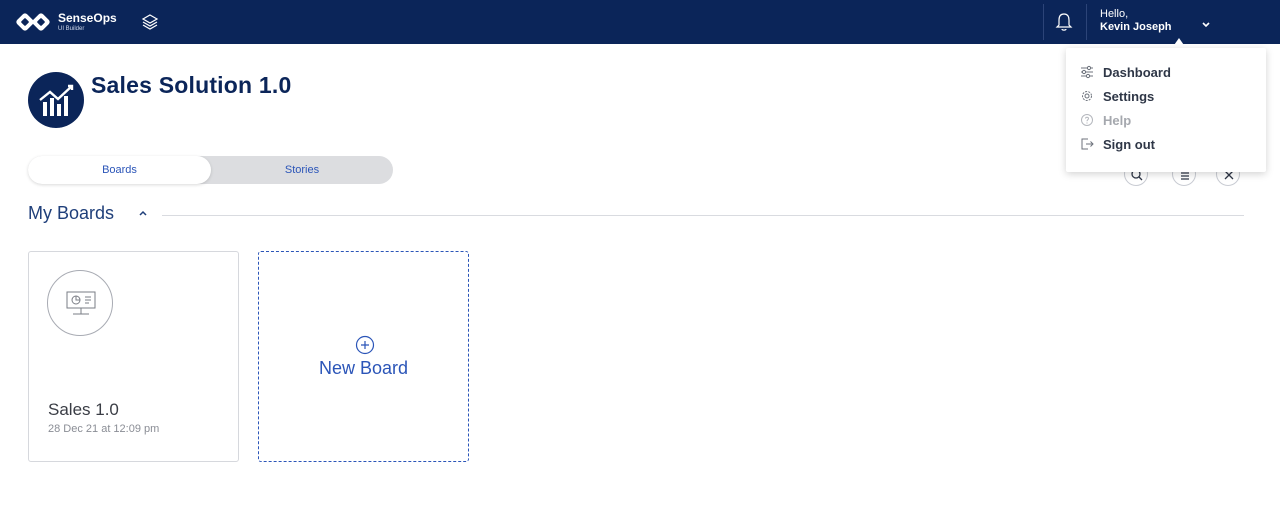 This screenshot has height=506, width=1280. I want to click on user-greeting: Hello, Kevin Joseph, so click(1136, 21).